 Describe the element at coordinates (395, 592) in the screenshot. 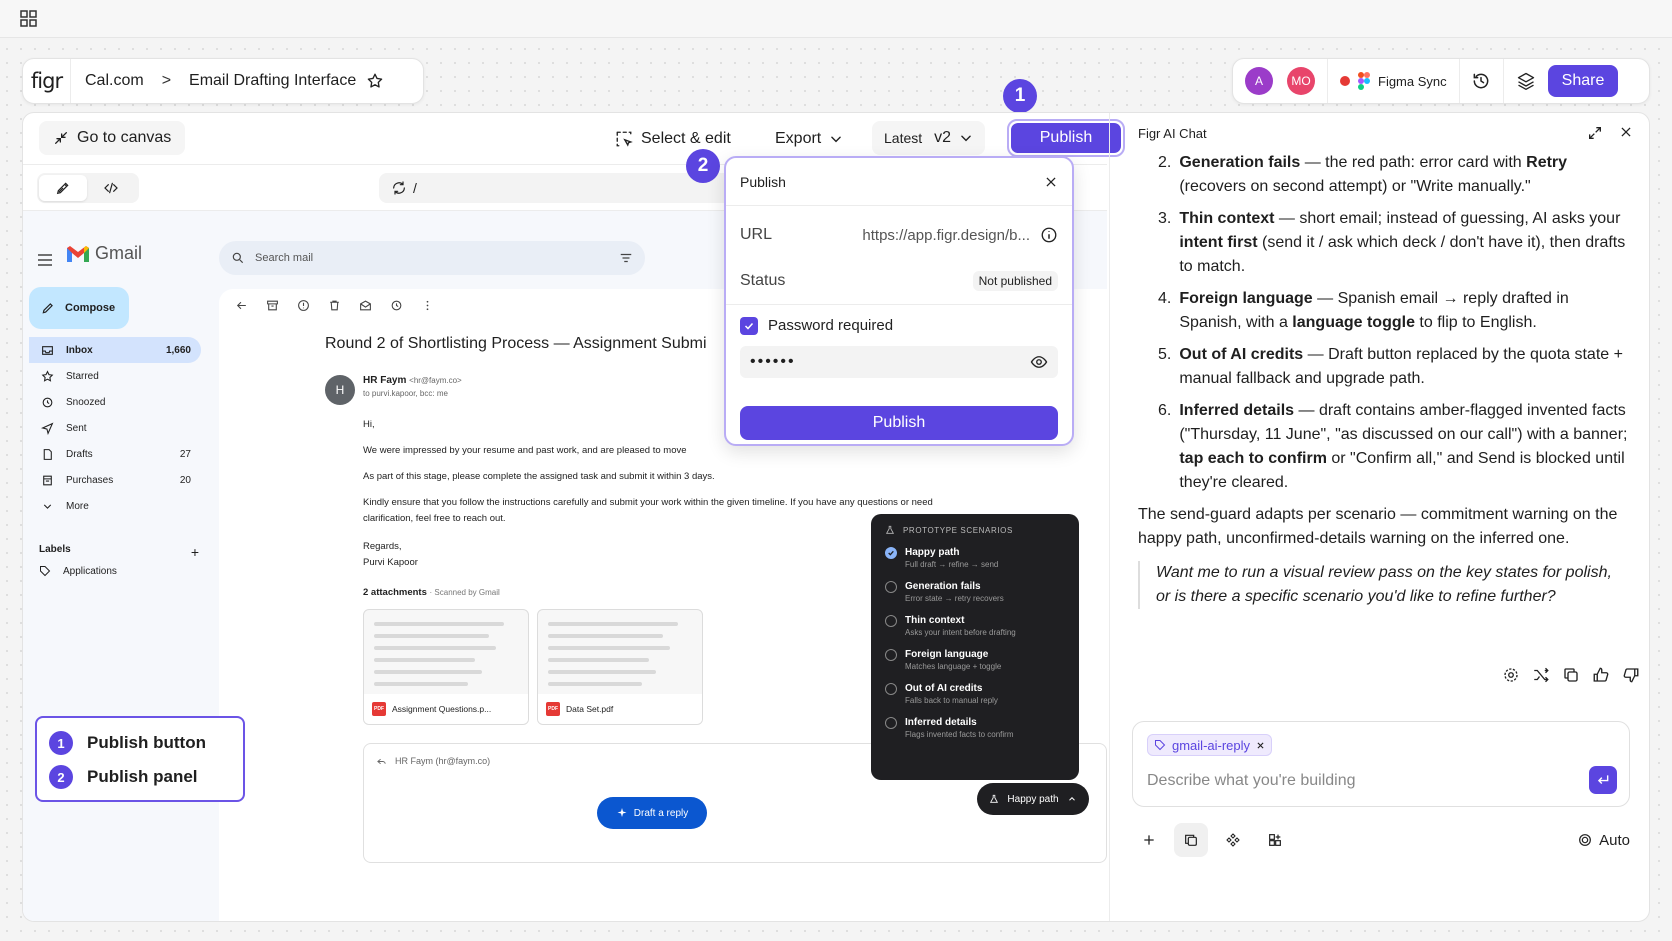

I see `attachments-count: 2 attachments` at that location.